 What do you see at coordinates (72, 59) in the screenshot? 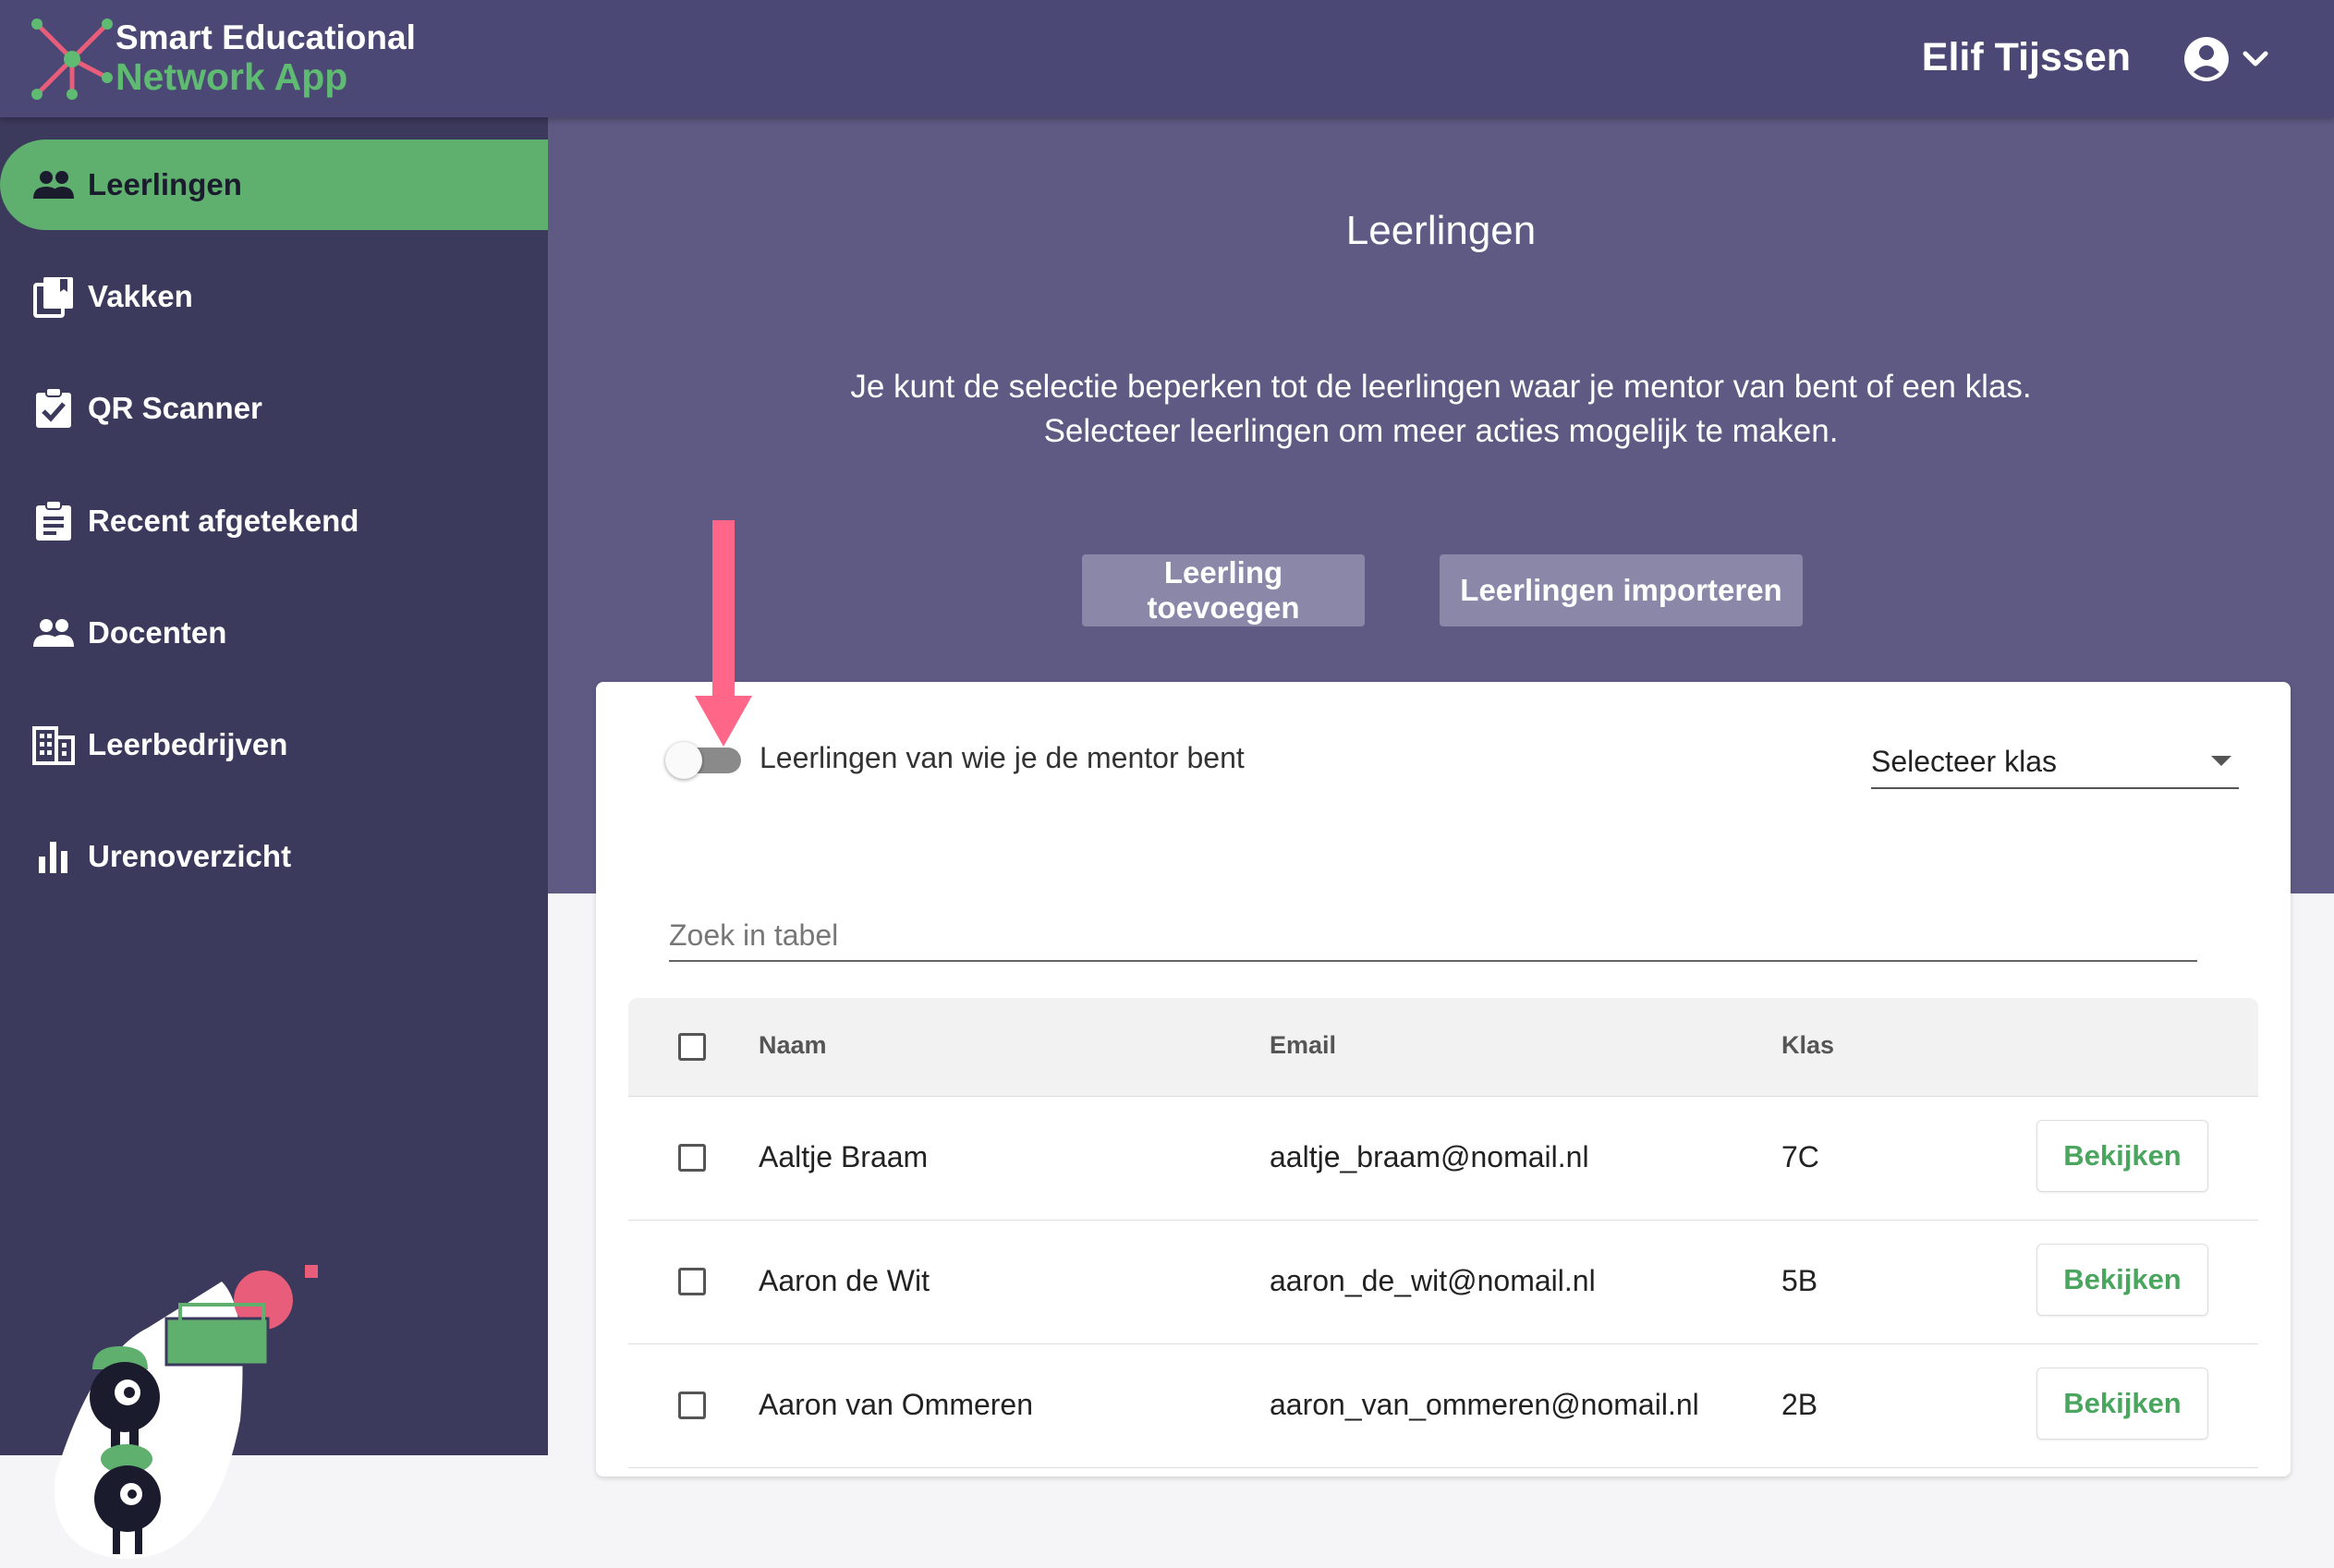
I see `network-logo-icon` at bounding box center [72, 59].